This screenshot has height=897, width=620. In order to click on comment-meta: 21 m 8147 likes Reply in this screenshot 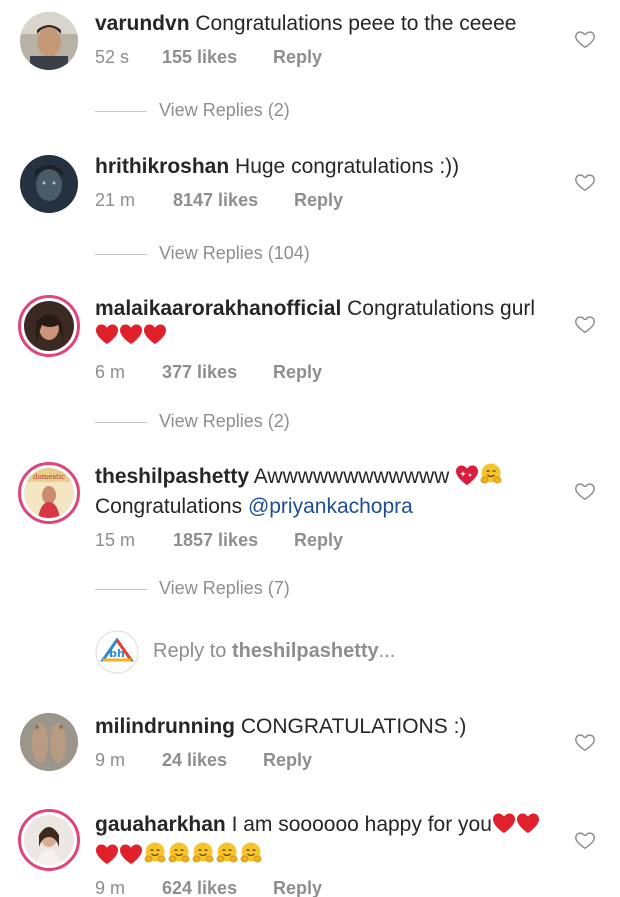, I will do `click(327, 200)`.